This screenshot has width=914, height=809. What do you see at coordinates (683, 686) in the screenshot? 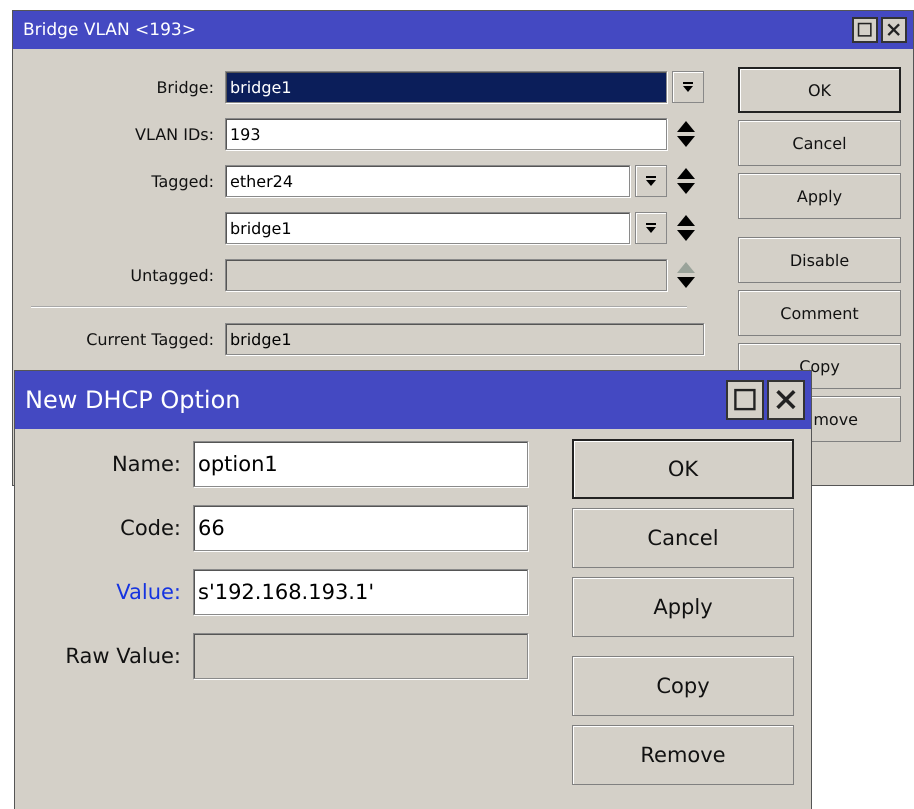
I see `dialog-button: Copy` at bounding box center [683, 686].